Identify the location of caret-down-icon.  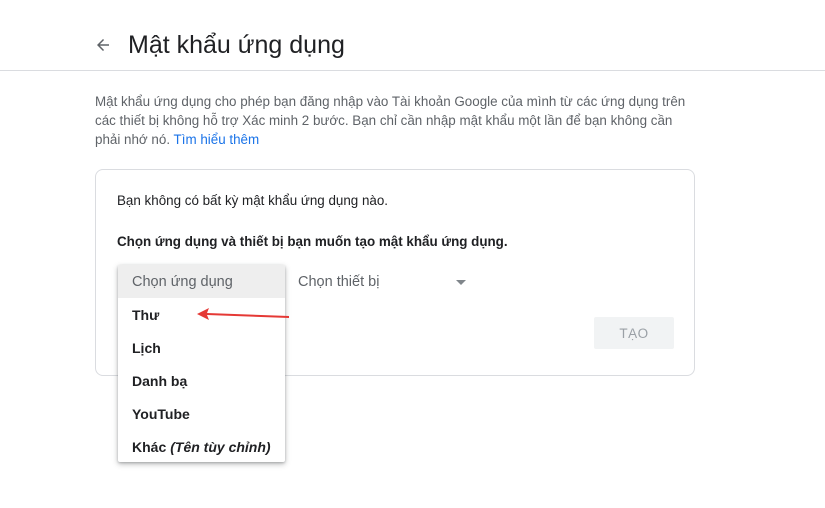
(461, 282).